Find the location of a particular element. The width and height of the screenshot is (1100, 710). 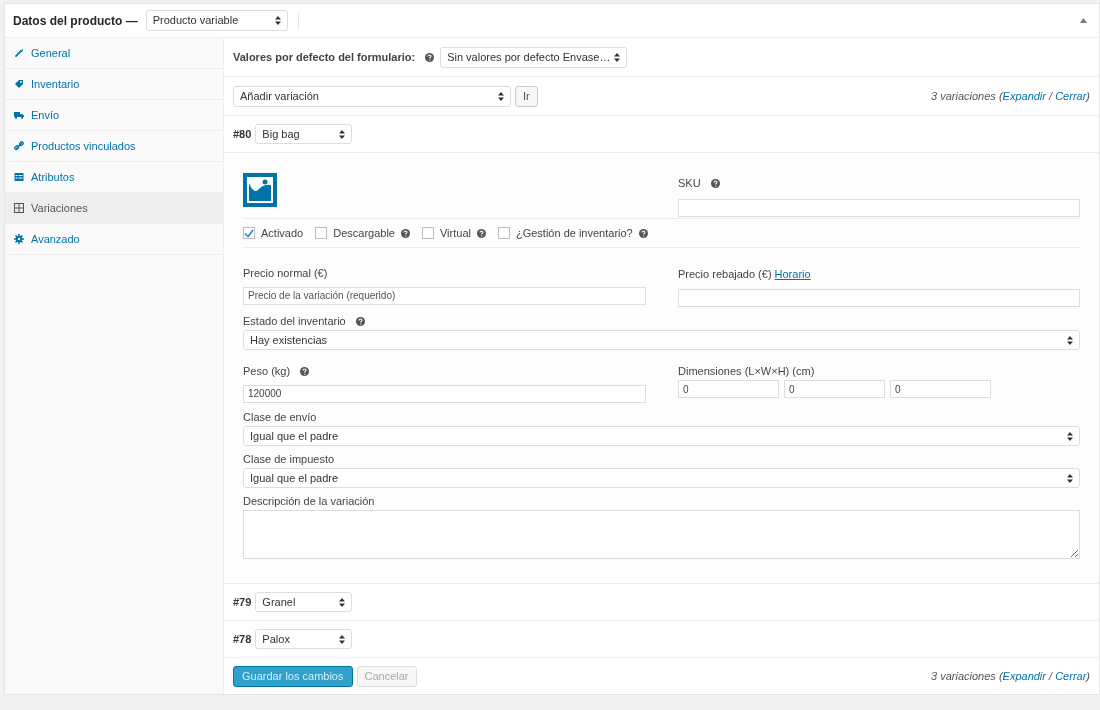

sidebar-tab: Productos vinculados is located at coordinates (114, 146).